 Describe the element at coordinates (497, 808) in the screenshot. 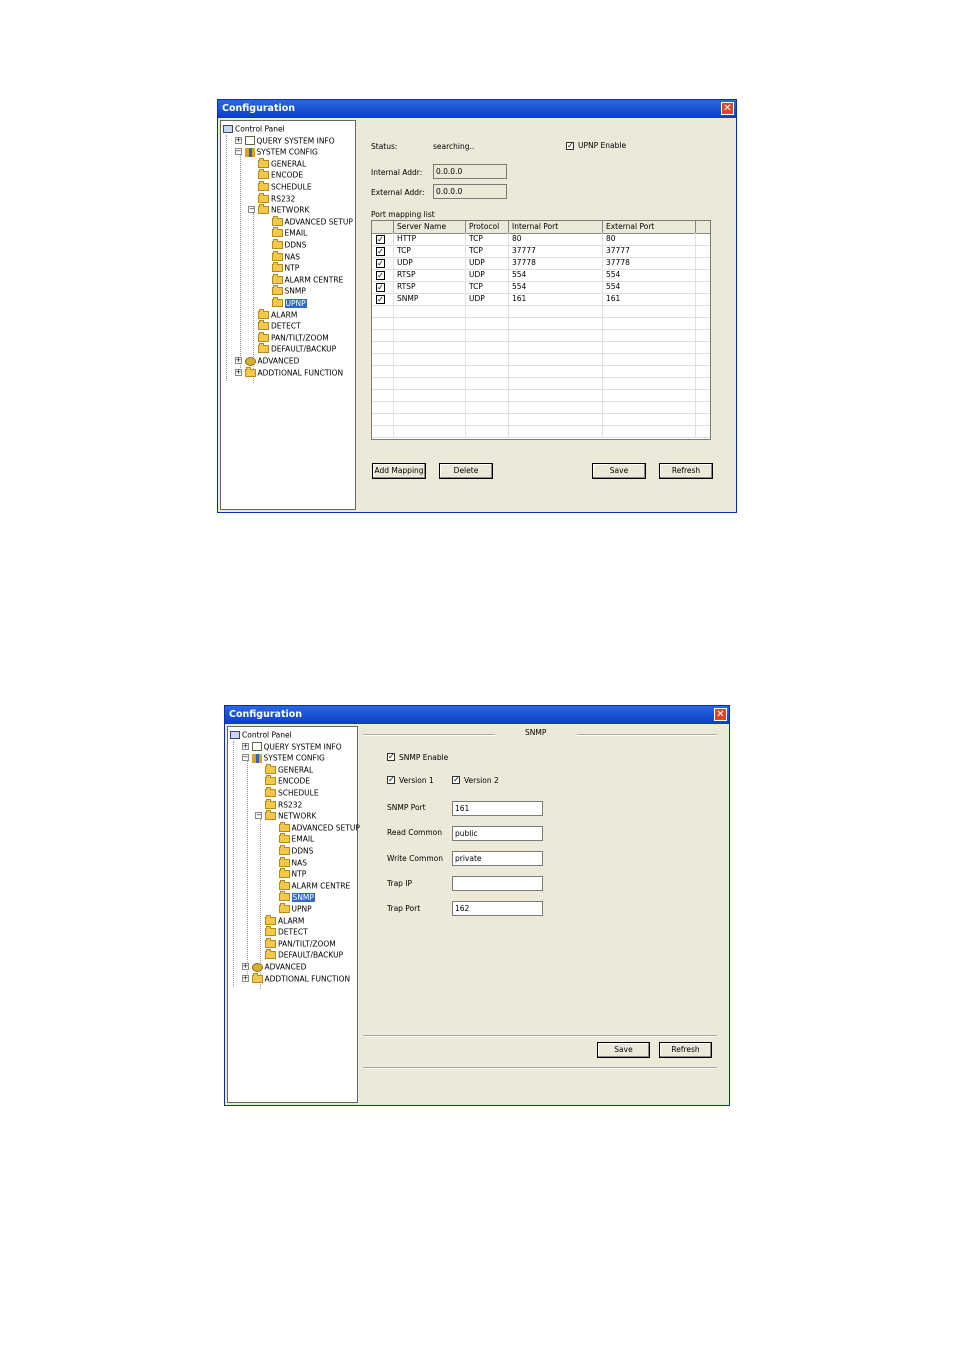

I see `snmp-port-input: 161` at that location.